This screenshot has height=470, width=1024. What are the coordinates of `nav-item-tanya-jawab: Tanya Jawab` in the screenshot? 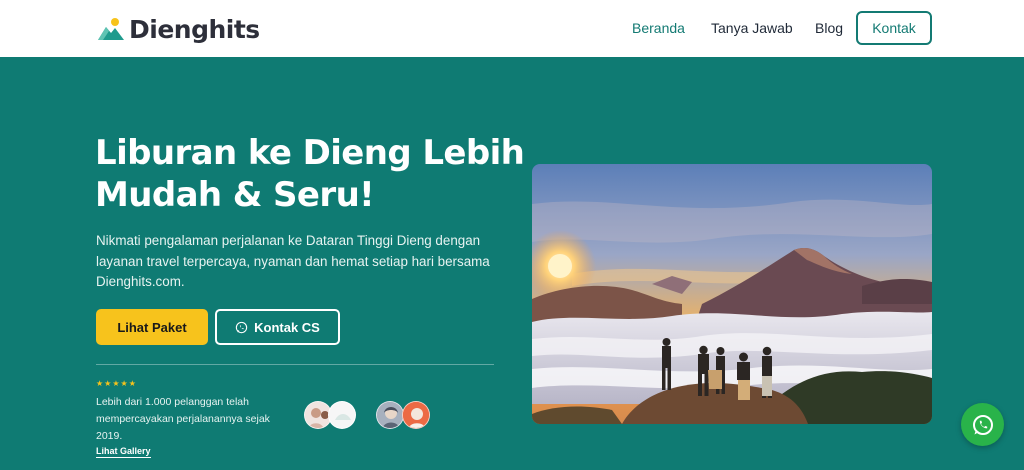 It's located at (752, 28).